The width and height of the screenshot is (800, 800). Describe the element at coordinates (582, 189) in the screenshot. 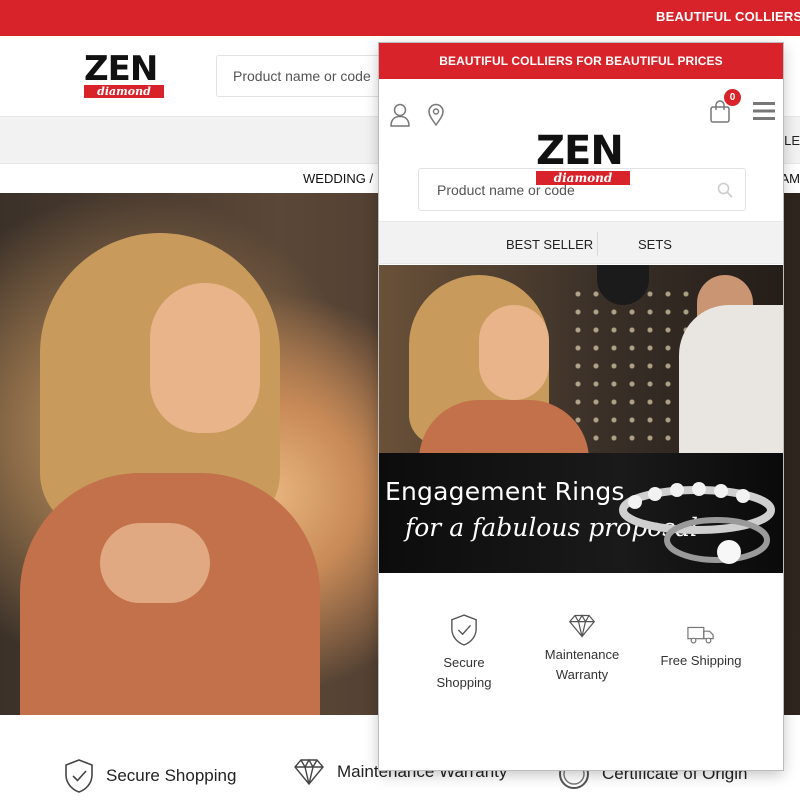

I see `mobile-search-input: Product name or code` at that location.